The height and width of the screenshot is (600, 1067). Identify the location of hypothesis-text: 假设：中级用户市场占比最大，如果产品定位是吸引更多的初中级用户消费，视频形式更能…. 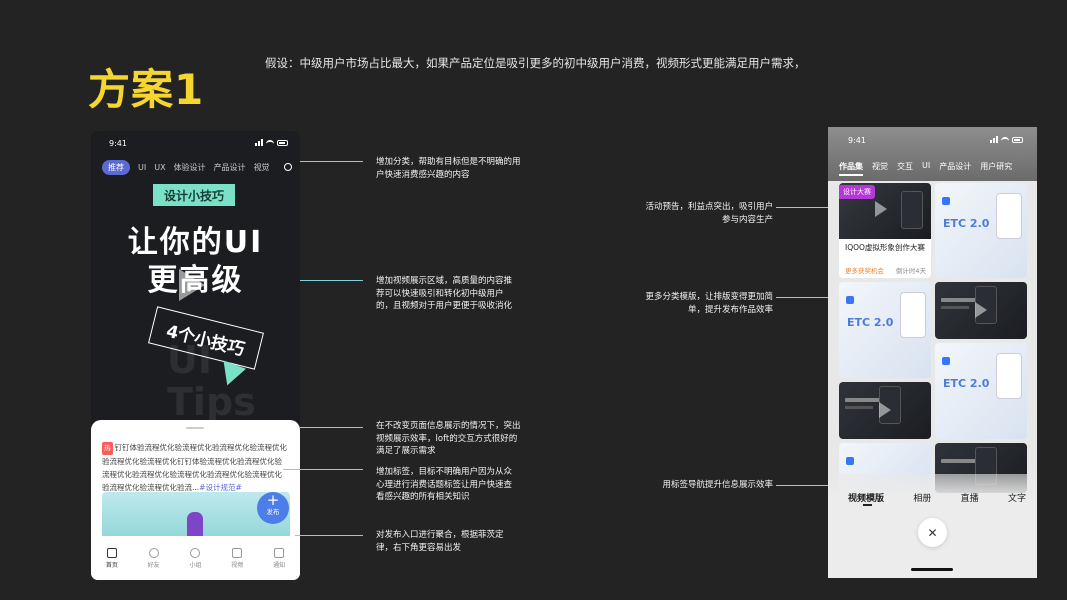
(535, 63).